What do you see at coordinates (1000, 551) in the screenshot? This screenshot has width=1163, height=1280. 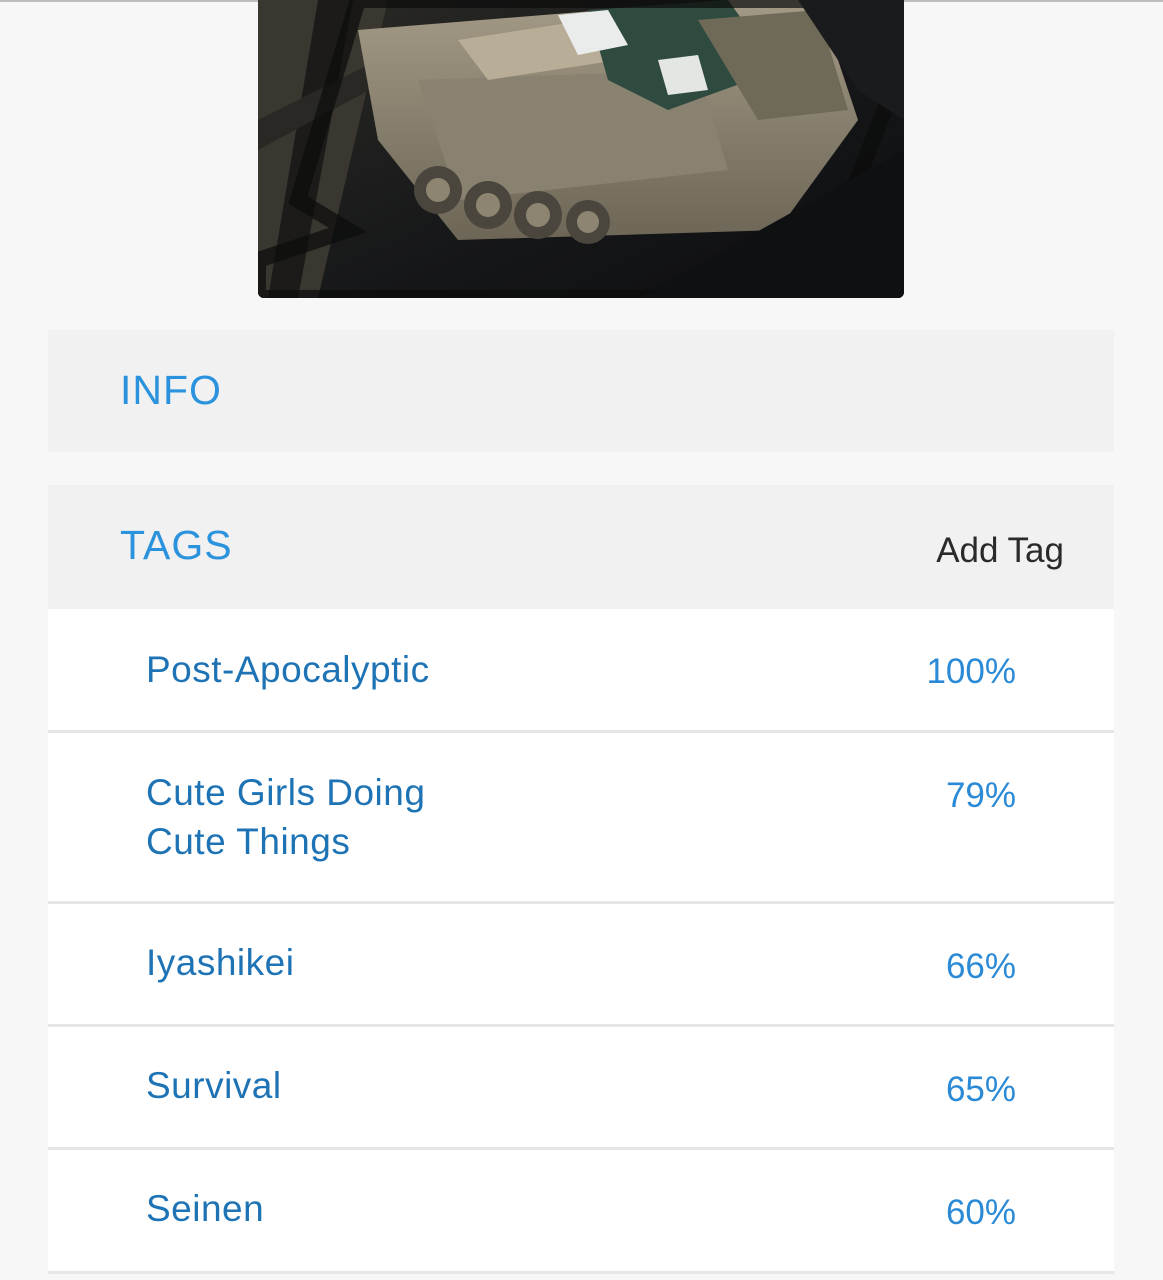 I see `add-tag-button: Add Tag` at bounding box center [1000, 551].